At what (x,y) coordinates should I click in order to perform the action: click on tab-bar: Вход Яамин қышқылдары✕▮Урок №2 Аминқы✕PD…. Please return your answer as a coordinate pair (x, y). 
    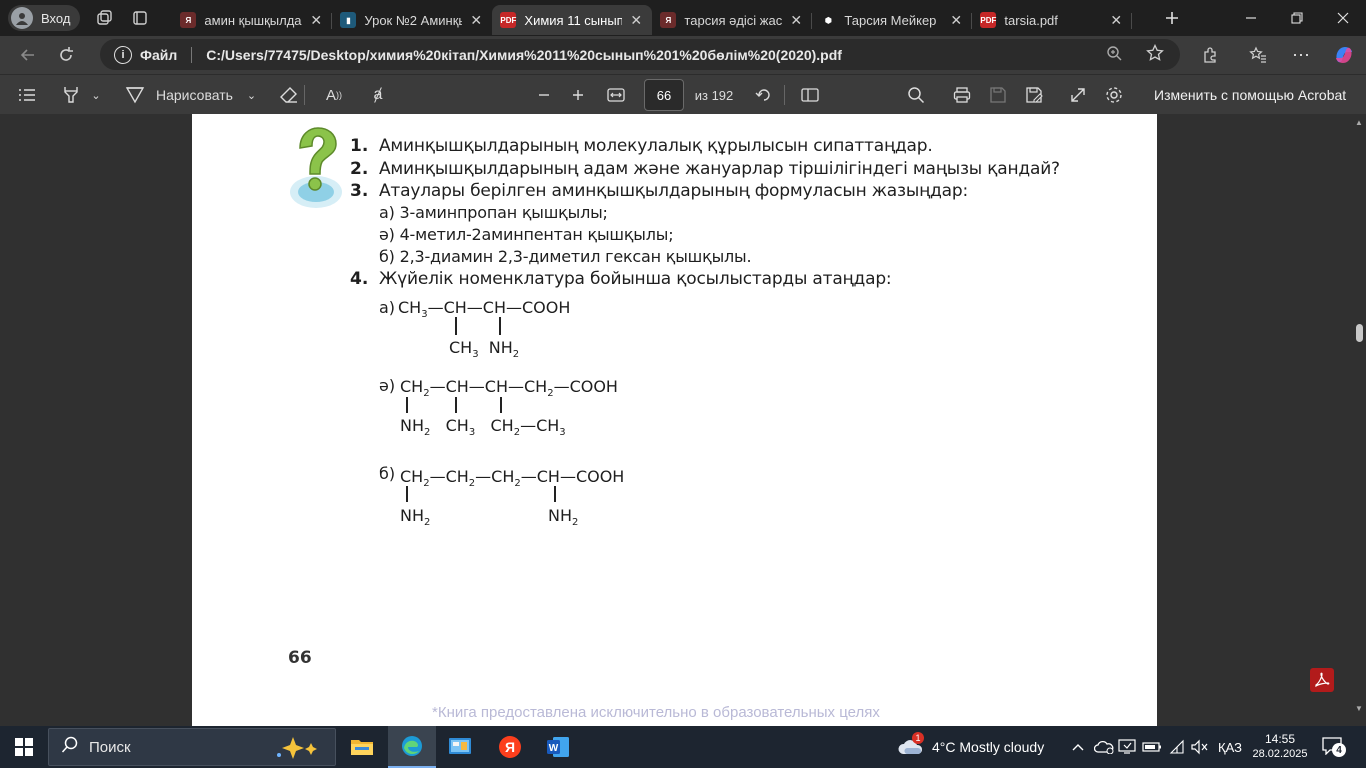
    Looking at the image, I should click on (683, 18).